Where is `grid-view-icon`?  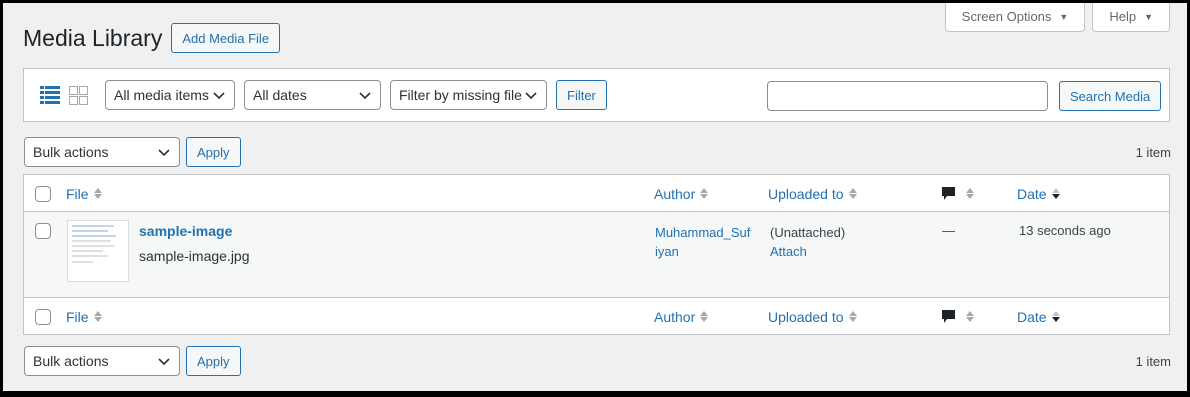
grid-view-icon is located at coordinates (78, 95).